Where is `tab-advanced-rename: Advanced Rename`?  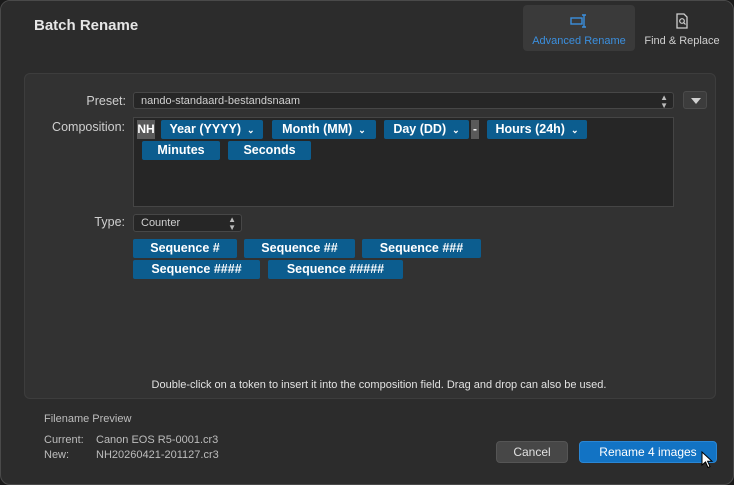
tab-advanced-rename: Advanced Rename is located at coordinates (579, 28).